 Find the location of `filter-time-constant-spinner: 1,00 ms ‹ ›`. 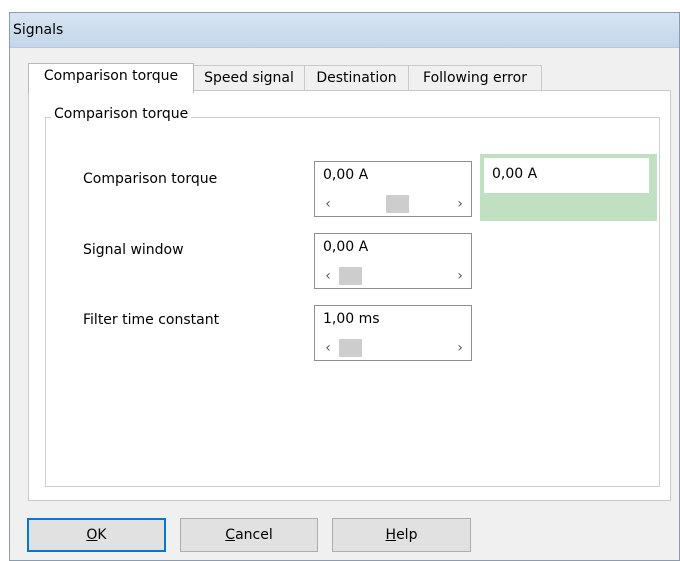

filter-time-constant-spinner: 1,00 ms ‹ › is located at coordinates (393, 333).